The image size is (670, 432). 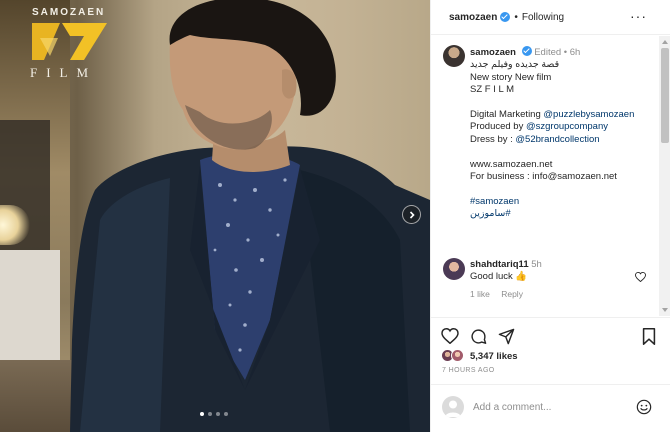 What do you see at coordinates (493, 139) in the screenshot?
I see `dress-by-label: Dress by :` at bounding box center [493, 139].